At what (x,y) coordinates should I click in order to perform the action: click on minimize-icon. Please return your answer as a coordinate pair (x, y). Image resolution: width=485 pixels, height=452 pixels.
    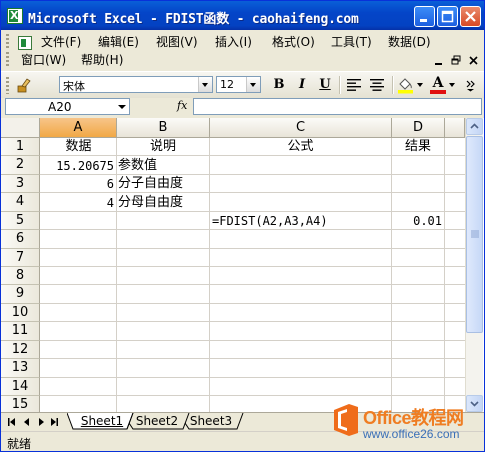
    Looking at the image, I should click on (423, 20).